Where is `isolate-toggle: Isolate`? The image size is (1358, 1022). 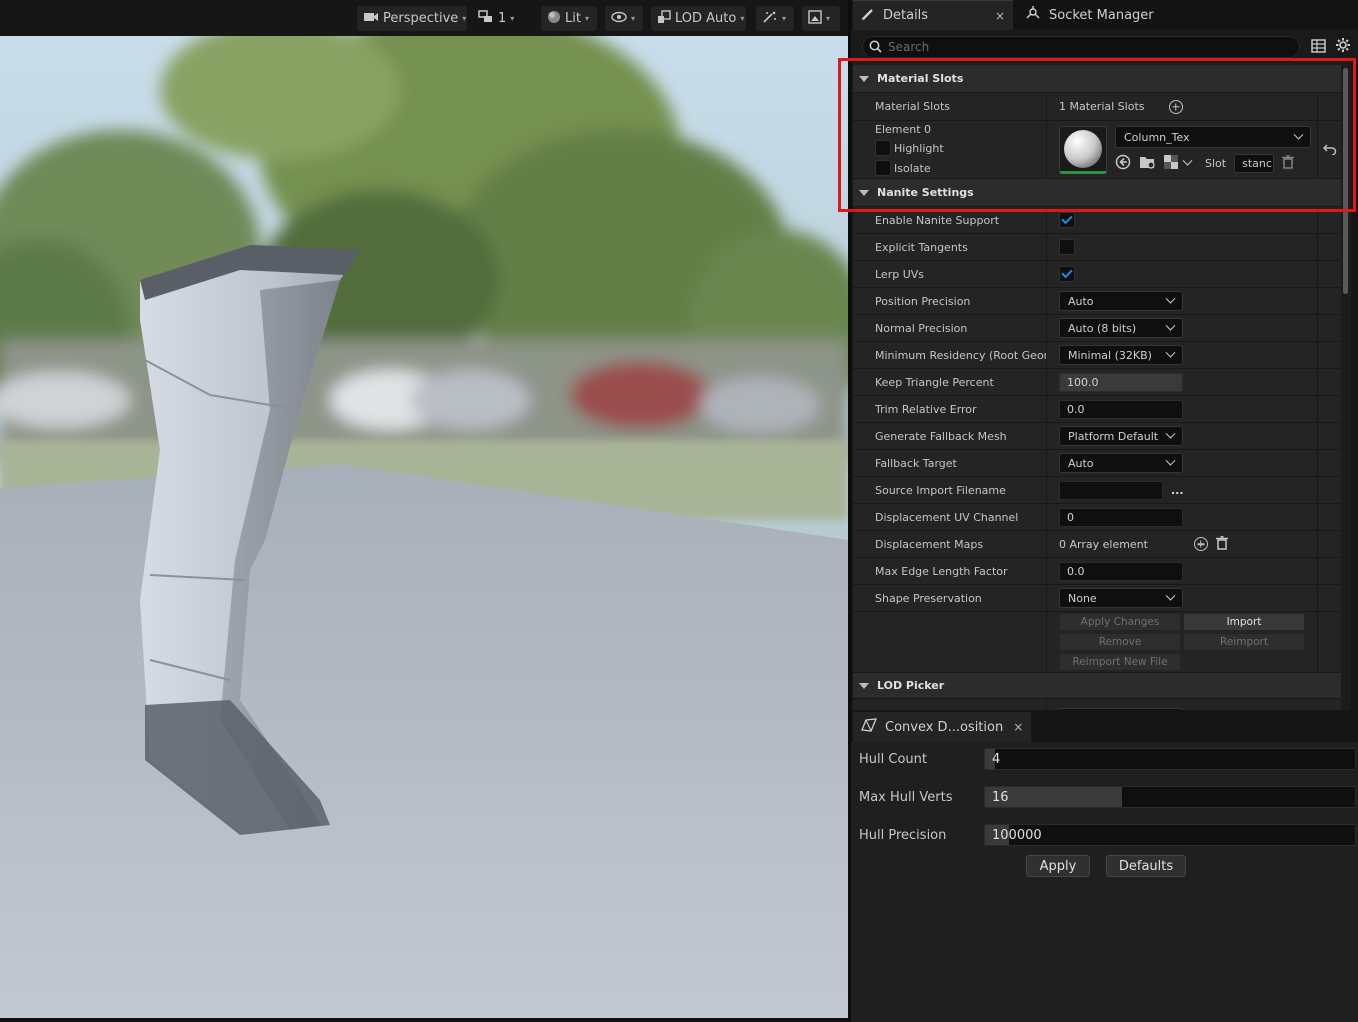 isolate-toggle: Isolate is located at coordinates (903, 168).